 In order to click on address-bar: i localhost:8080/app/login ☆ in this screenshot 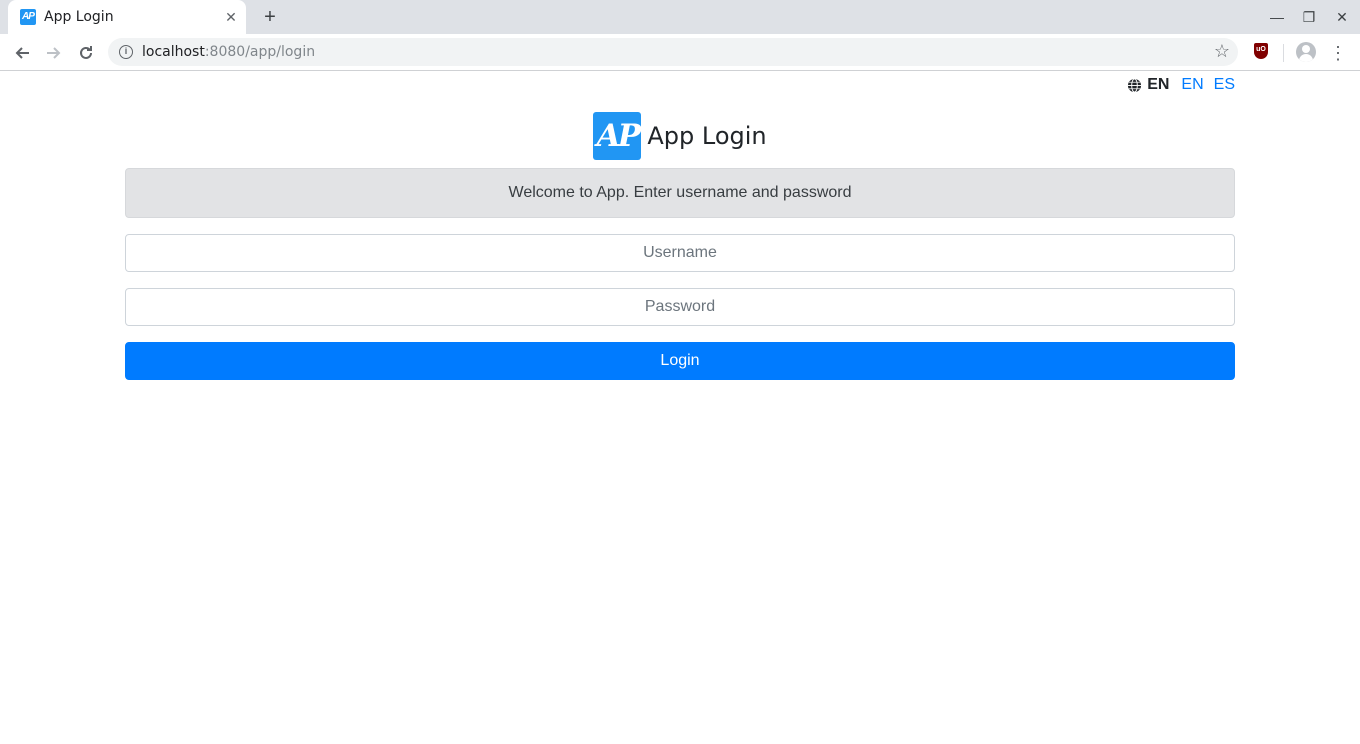, I will do `click(673, 52)`.